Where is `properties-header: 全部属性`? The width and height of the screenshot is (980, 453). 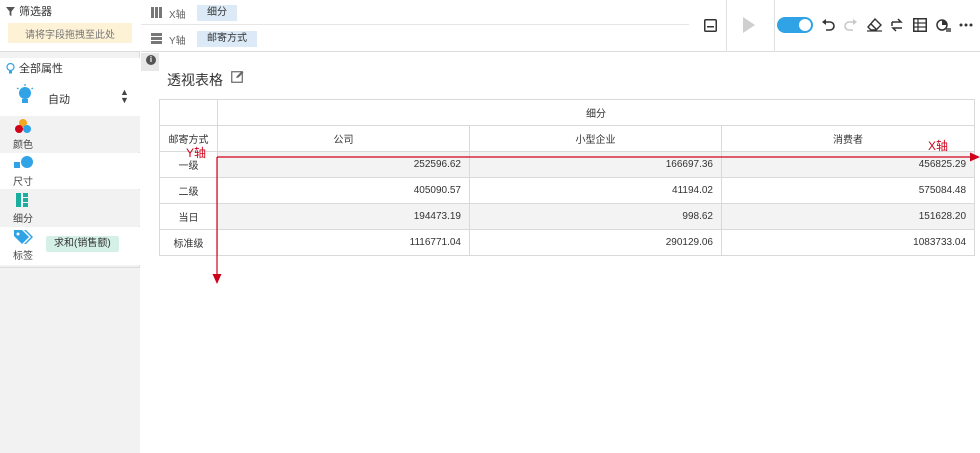 properties-header: 全部属性 is located at coordinates (70, 68).